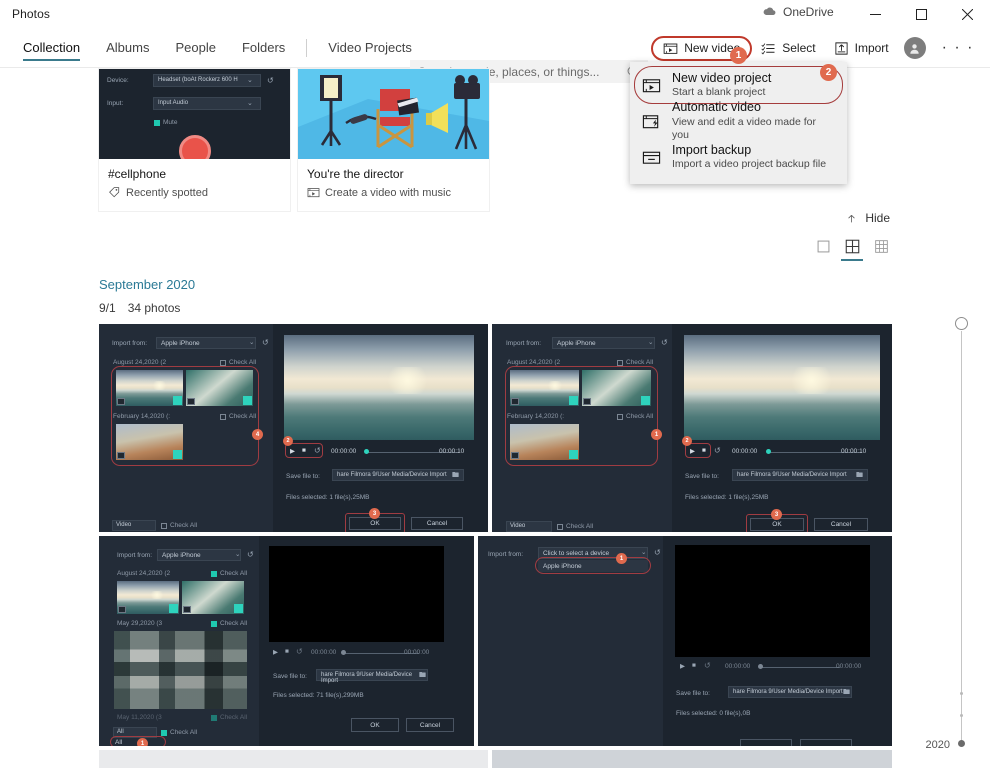  I want to click on group-month-header: September 2020, so click(147, 284).